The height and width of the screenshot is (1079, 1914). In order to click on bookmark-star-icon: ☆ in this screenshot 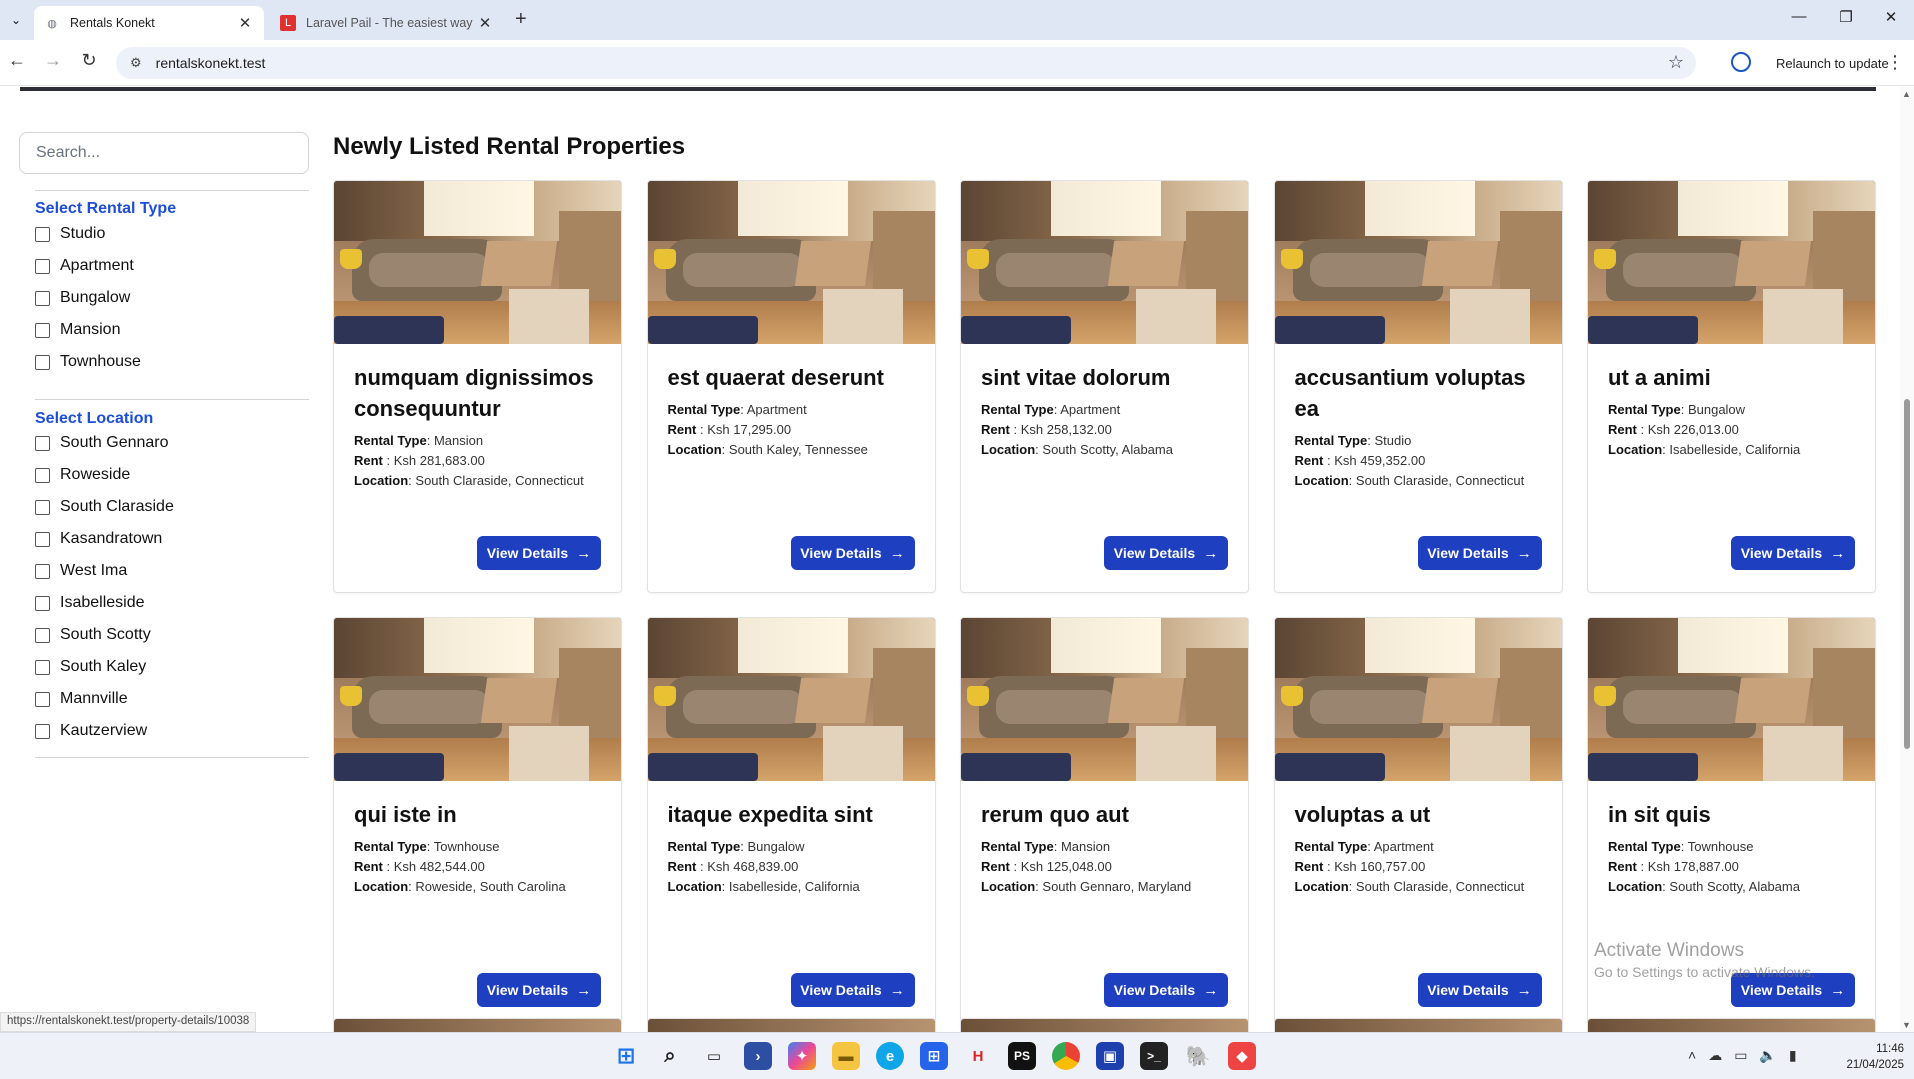, I will do `click(1676, 62)`.